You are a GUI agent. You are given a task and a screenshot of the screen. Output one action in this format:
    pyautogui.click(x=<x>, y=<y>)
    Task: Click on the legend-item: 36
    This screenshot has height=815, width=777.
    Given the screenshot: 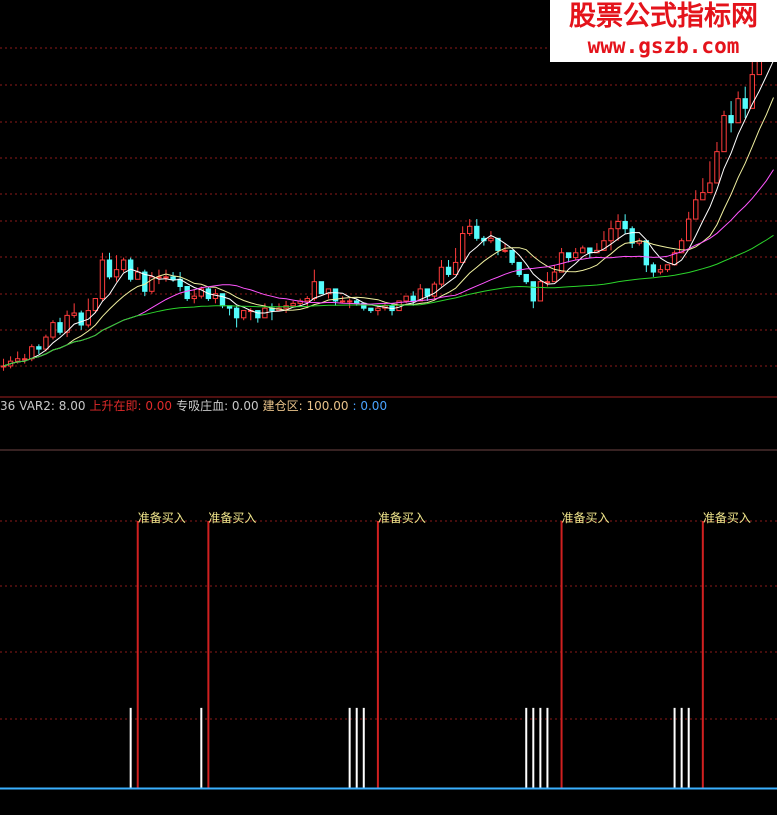 What is the action you would take?
    pyautogui.click(x=8, y=406)
    